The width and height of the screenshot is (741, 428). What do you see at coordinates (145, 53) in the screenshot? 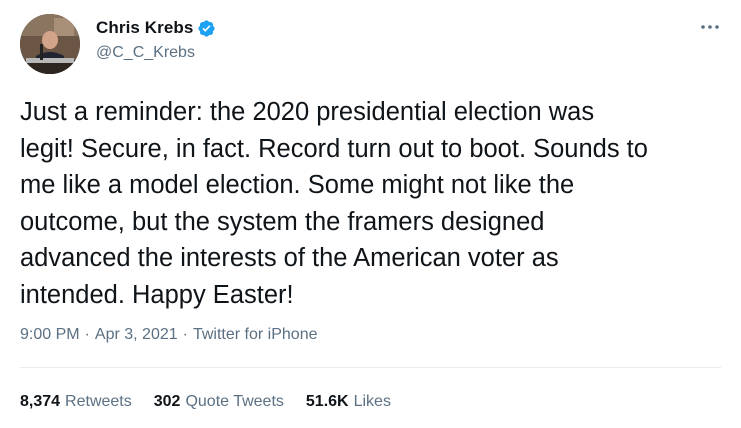
I see `user-handle: @C_C_Krebs` at bounding box center [145, 53].